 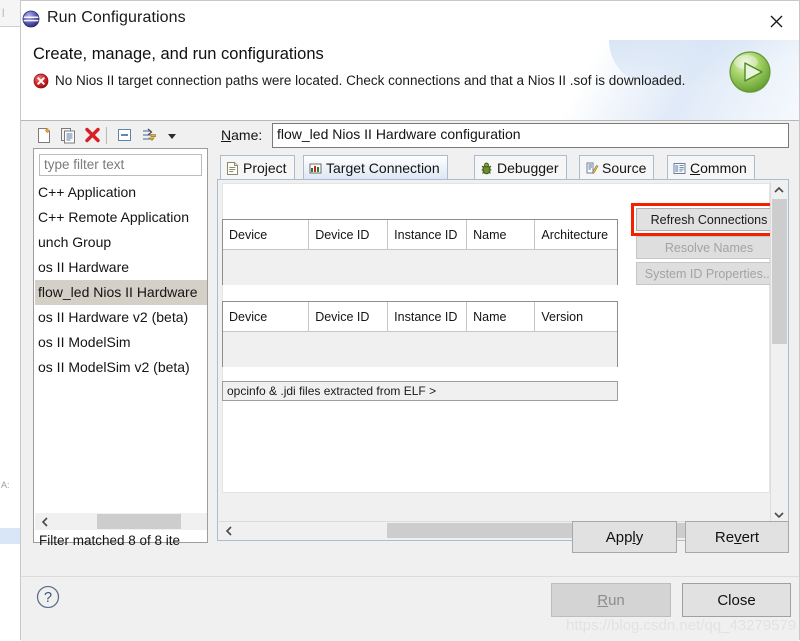 I want to click on page-title: Create, manage, and run configurations, so click(x=178, y=54).